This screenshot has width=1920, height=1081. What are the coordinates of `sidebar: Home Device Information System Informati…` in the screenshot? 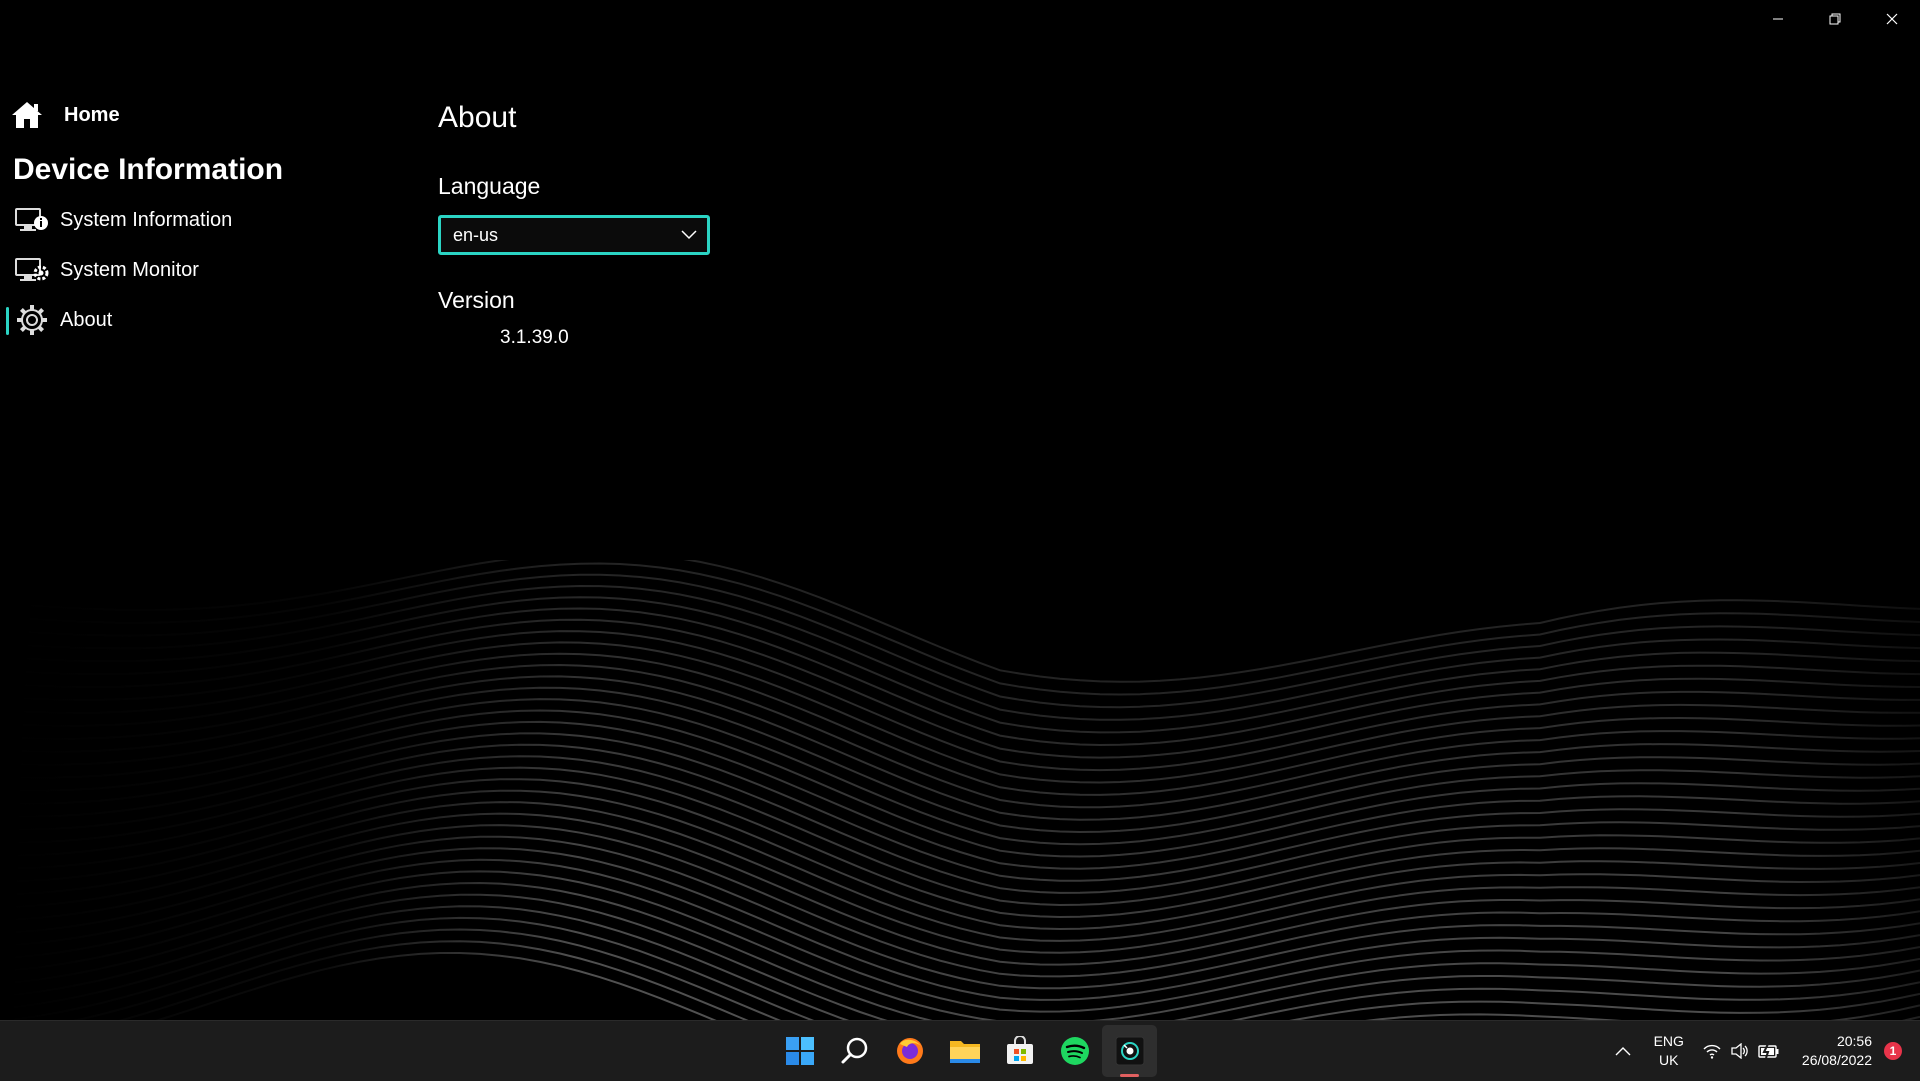 It's located at (210, 220).